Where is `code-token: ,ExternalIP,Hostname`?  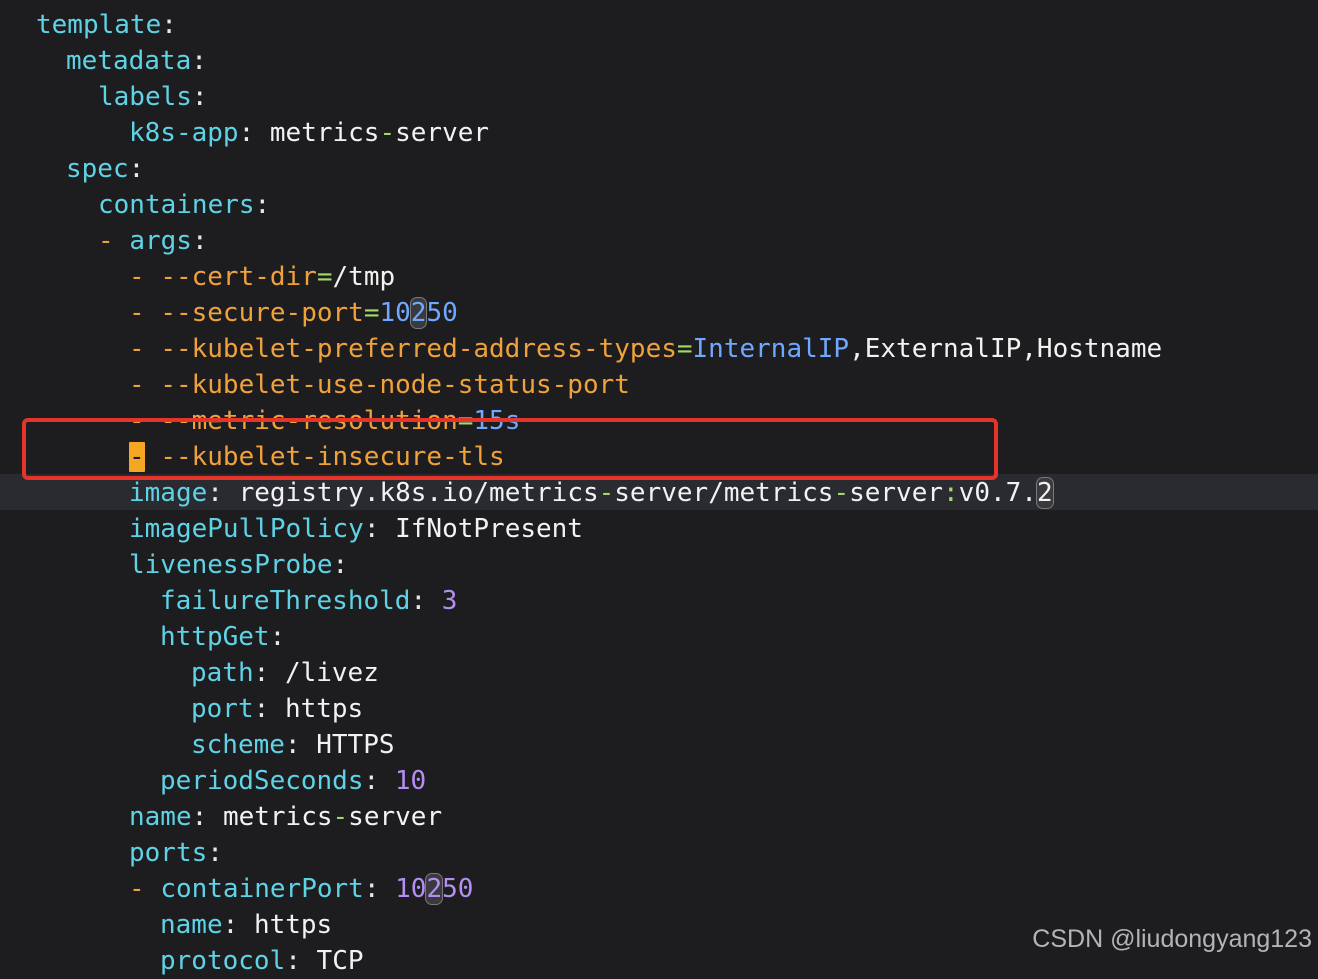 code-token: ,ExternalIP,Hostname is located at coordinates (1006, 349).